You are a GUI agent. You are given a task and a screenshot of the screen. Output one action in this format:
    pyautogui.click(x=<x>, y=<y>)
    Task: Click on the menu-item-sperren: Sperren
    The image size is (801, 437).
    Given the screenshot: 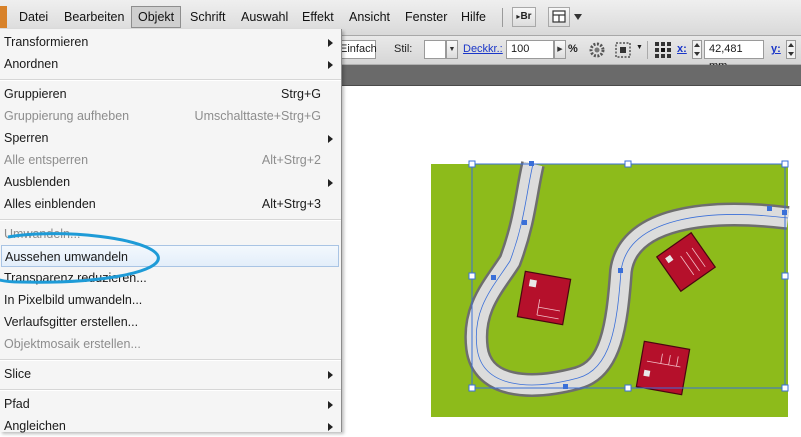 What is the action you would take?
    pyautogui.click(x=170, y=138)
    